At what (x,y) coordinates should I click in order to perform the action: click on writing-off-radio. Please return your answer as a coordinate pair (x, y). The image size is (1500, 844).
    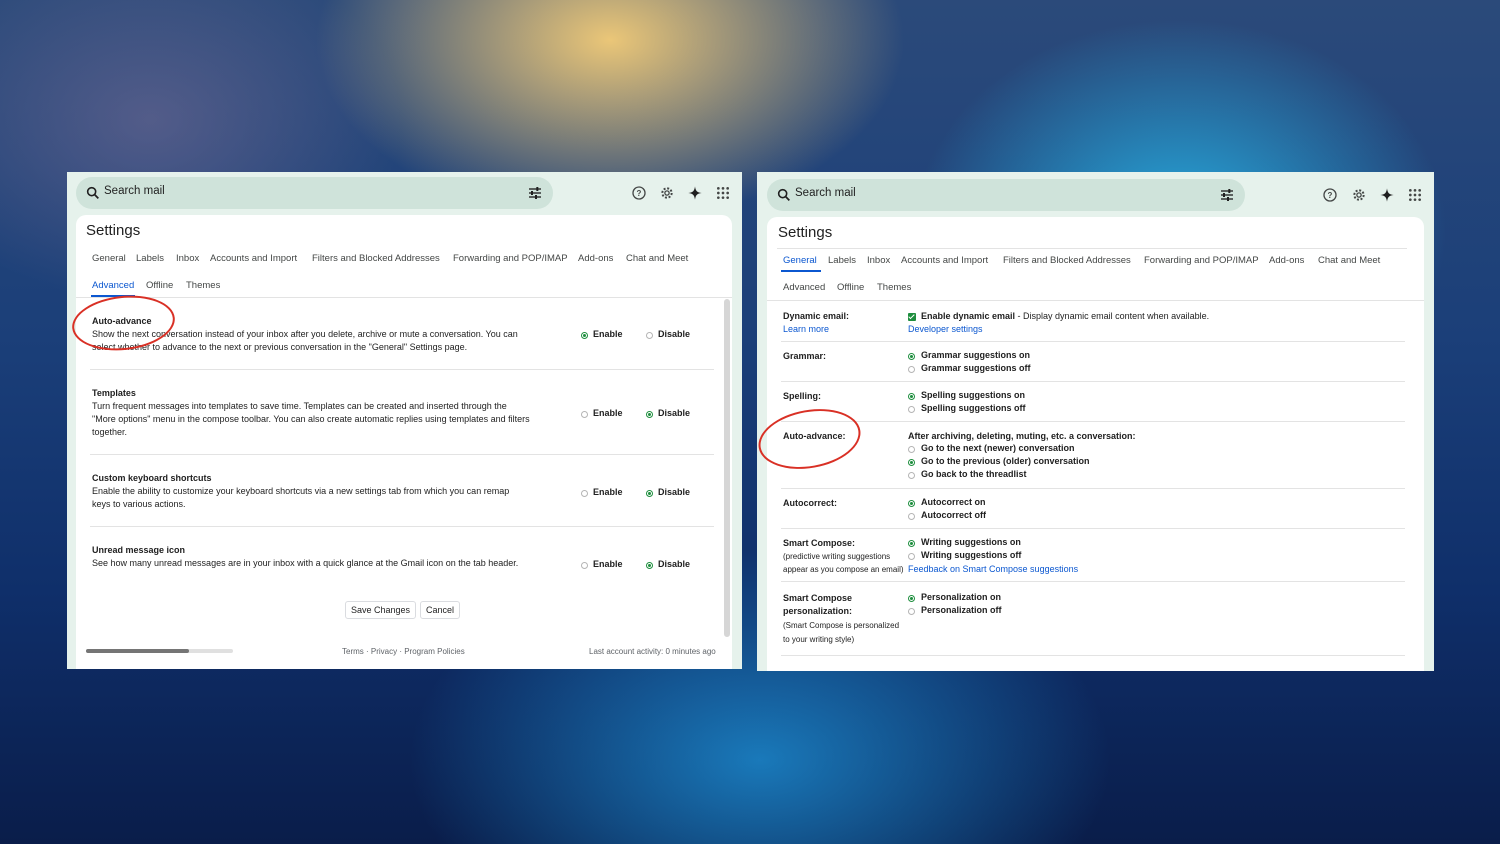
    Looking at the image, I should click on (911, 556).